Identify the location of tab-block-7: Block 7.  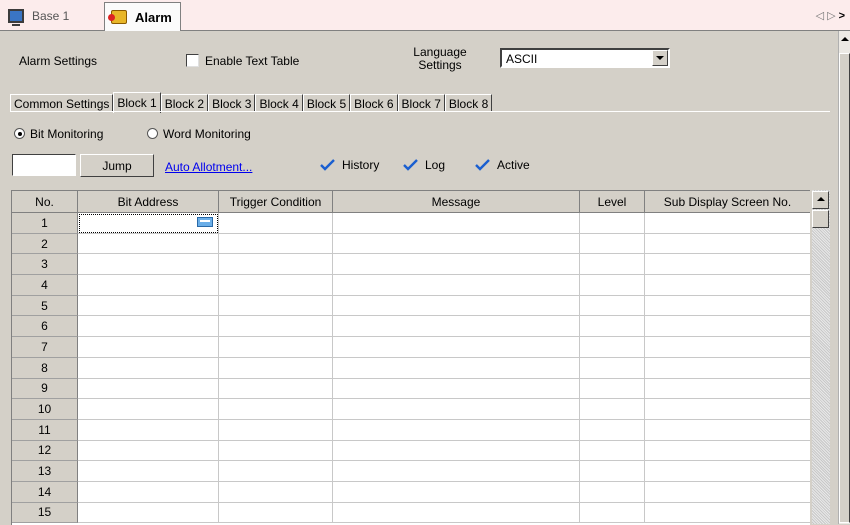
(421, 103).